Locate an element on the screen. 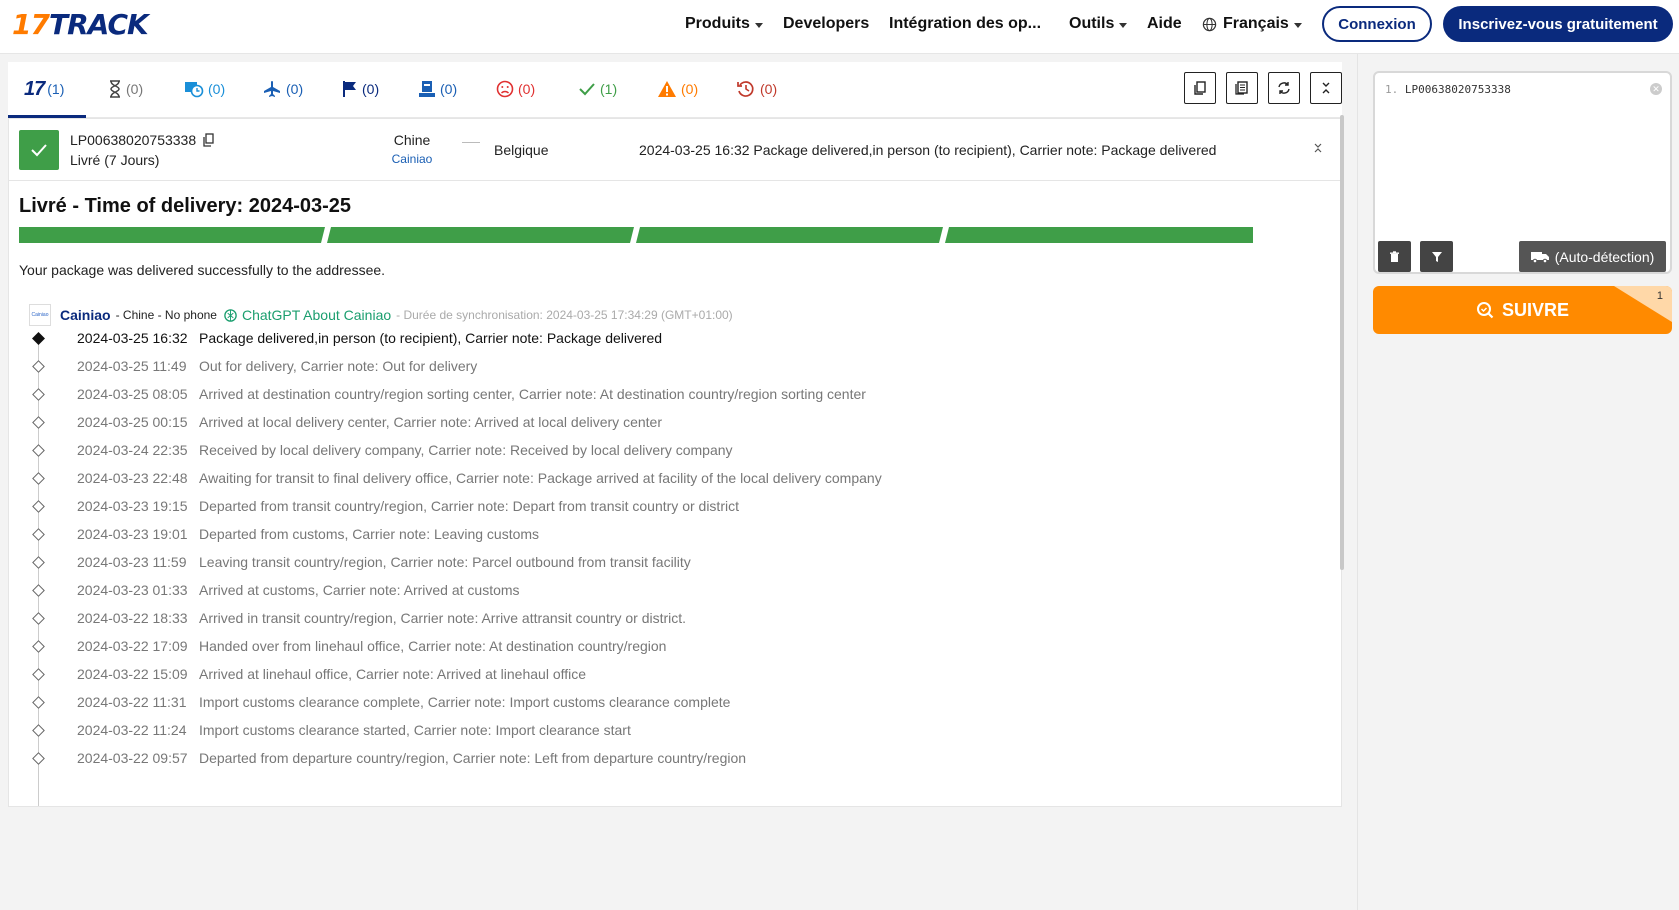  route-arrow-icon is located at coordinates (471, 142).